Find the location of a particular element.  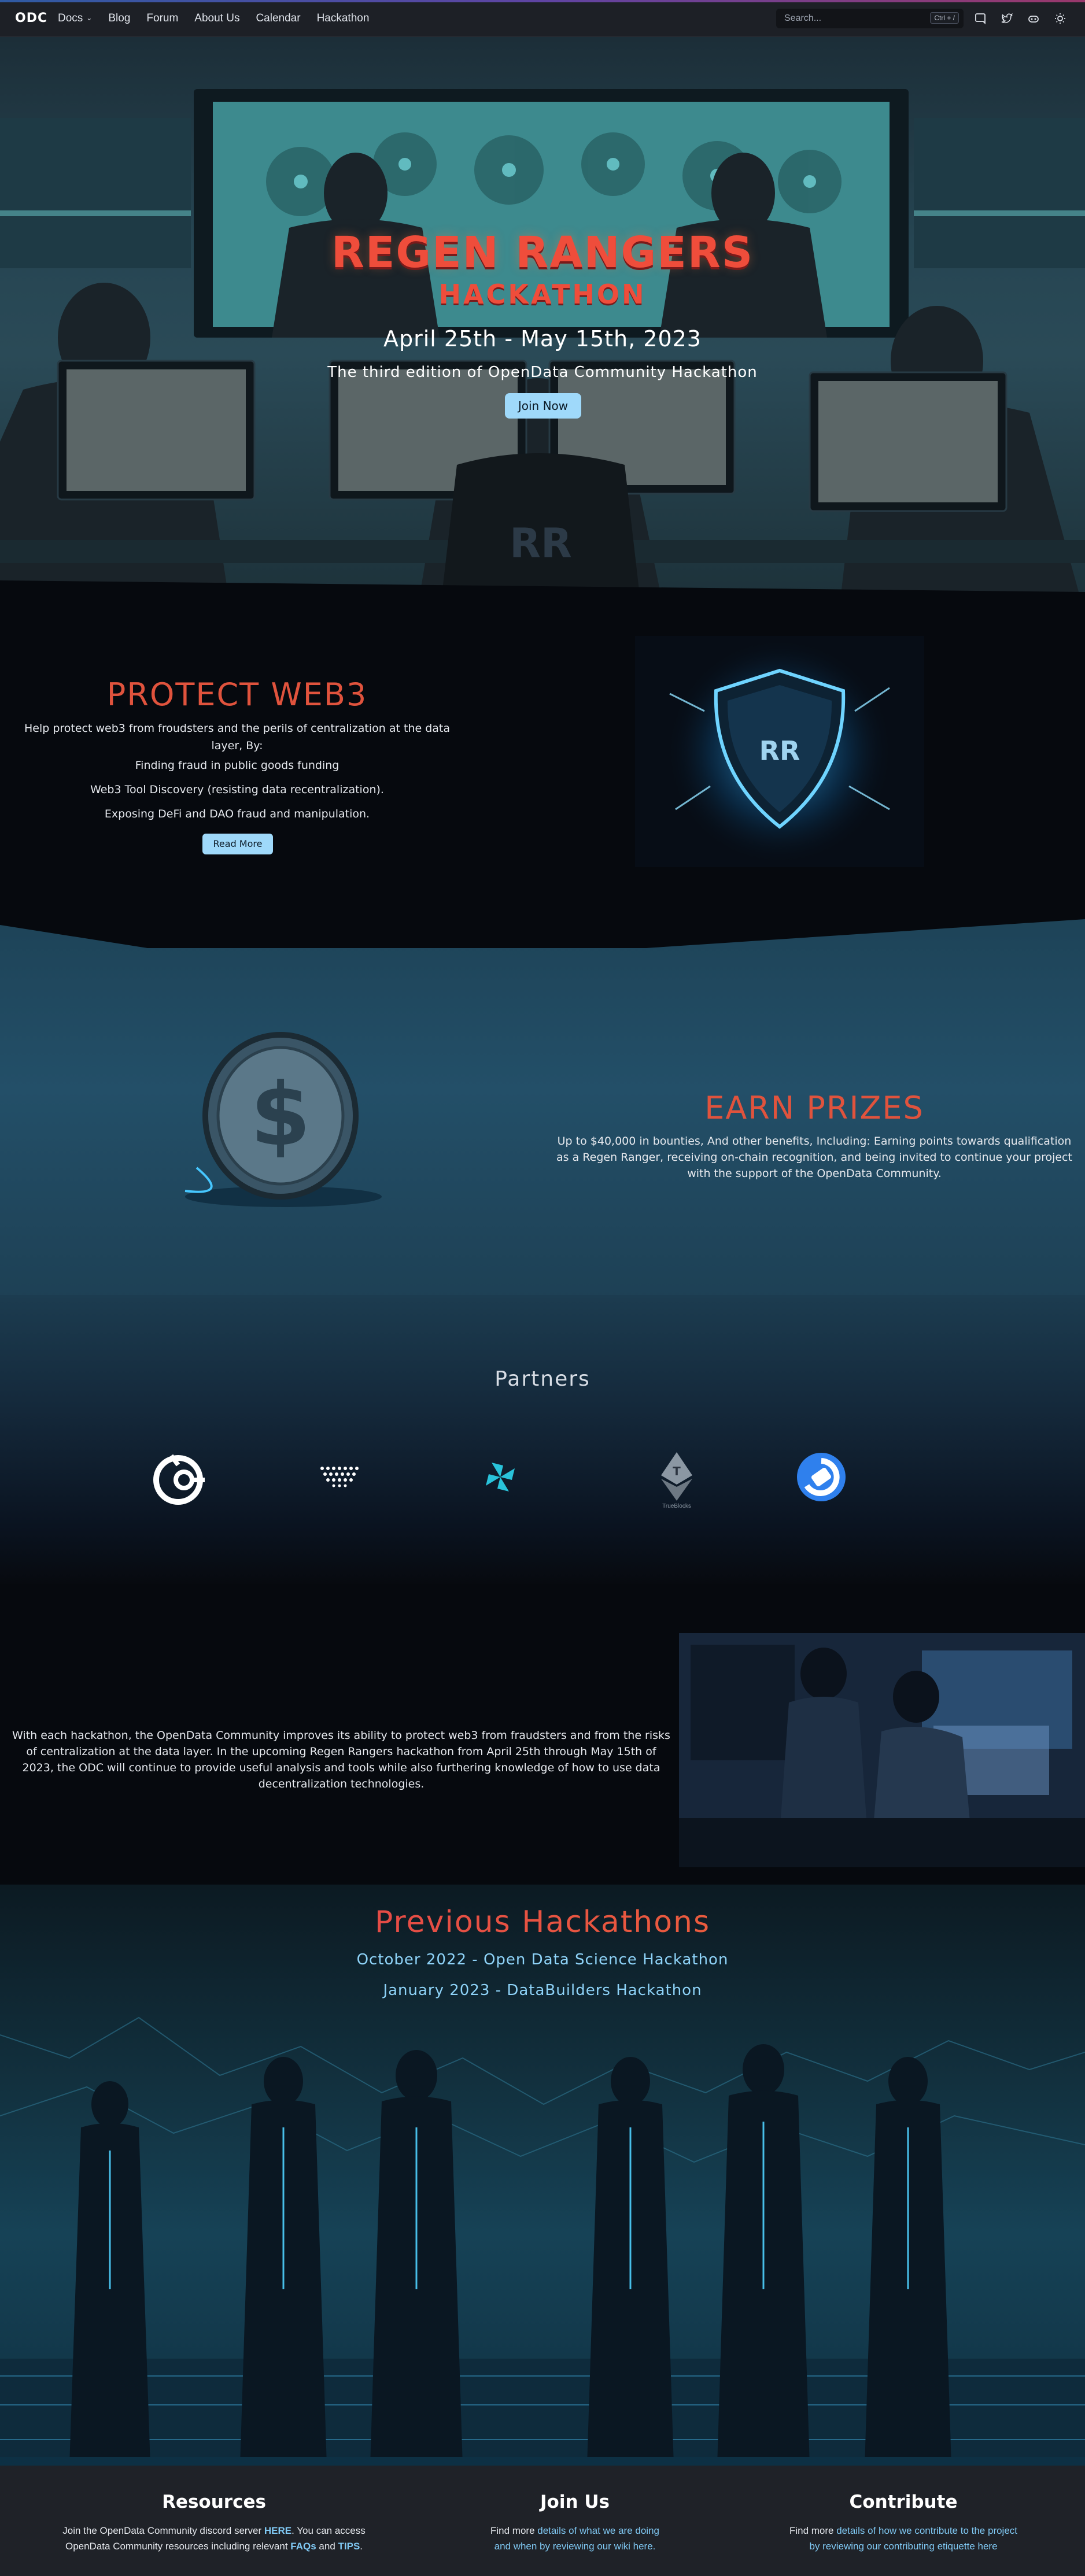

chair-rr-logo: RR is located at coordinates (541, 543).